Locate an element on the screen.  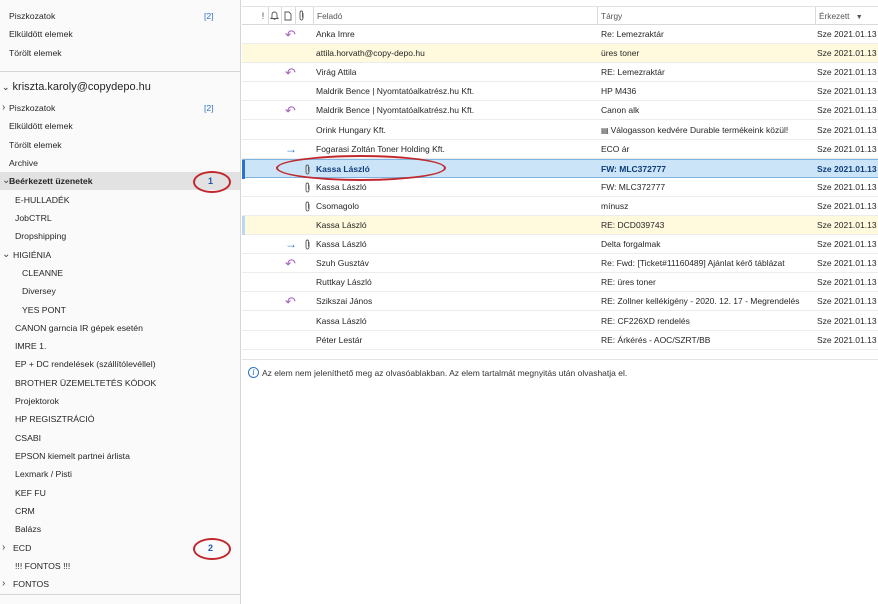
folder-item: HP REGISZTRÁCIÓ is located at coordinates (120, 419).